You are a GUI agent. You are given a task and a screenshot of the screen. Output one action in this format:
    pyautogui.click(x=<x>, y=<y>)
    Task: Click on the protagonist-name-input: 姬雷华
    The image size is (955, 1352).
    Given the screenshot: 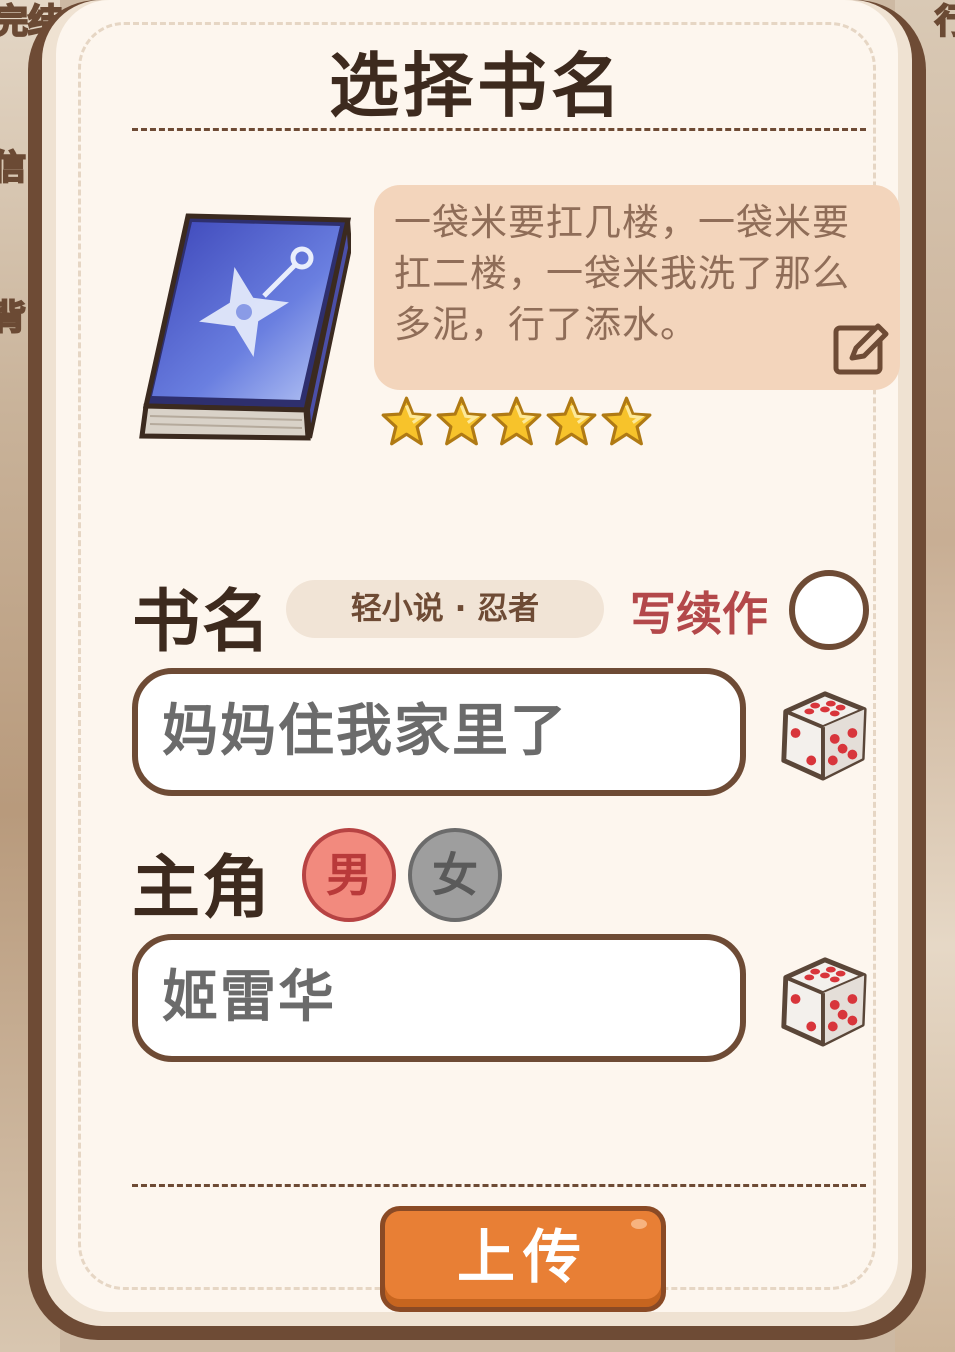 What is the action you would take?
    pyautogui.click(x=439, y=998)
    